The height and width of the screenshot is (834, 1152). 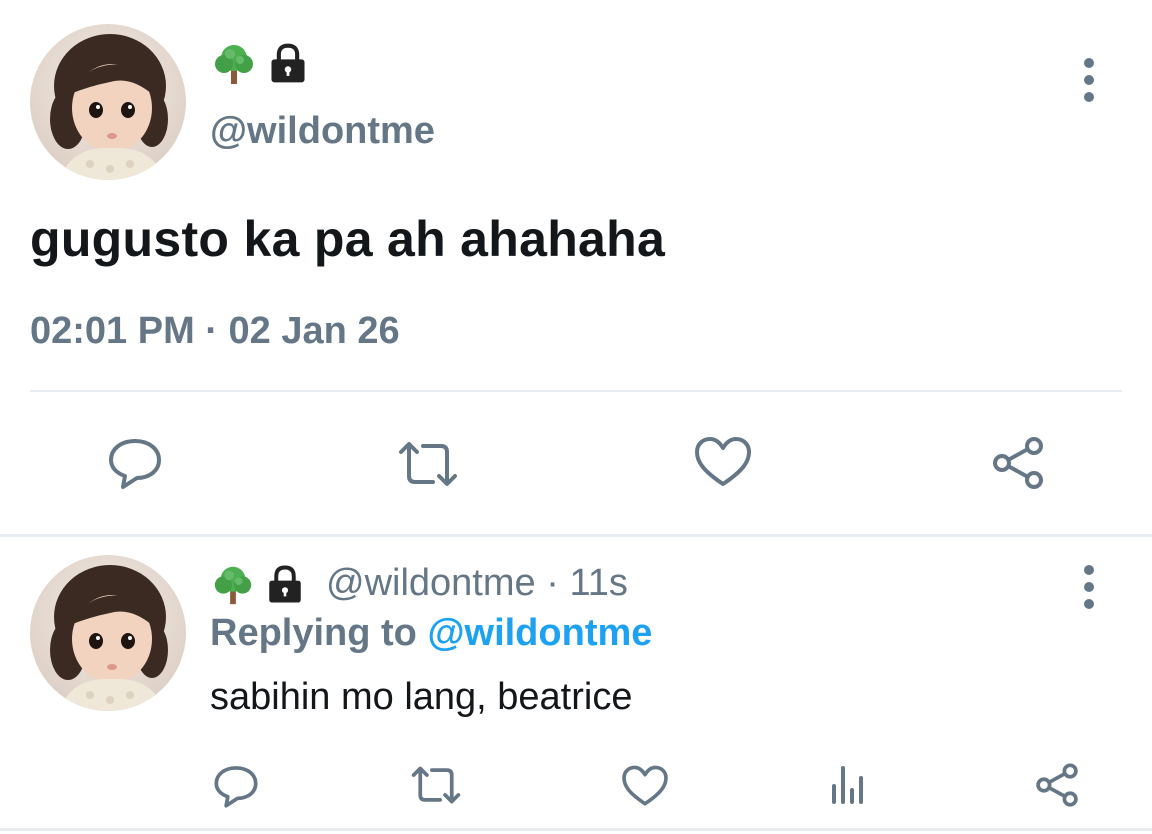 I want to click on tweet-timestamp: 02:01 PM · 02 Jan 26, so click(x=215, y=331).